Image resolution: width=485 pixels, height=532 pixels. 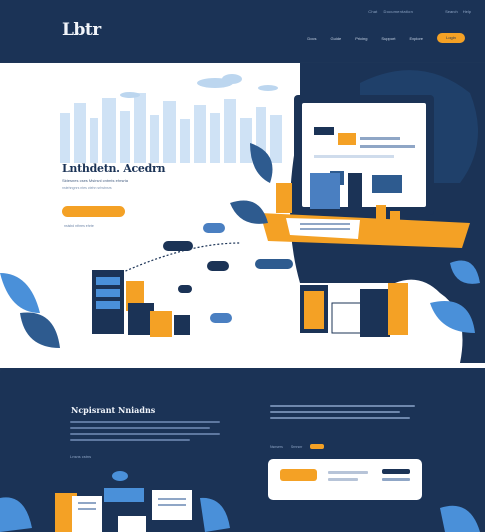 I want to click on site-logo: Lbtr, so click(x=81, y=30).